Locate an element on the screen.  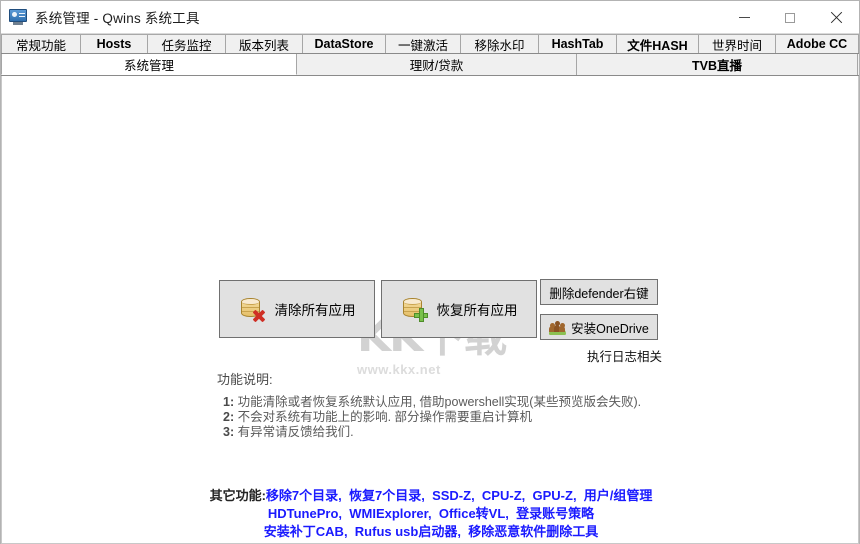
other-feature-link: 恢复7个目录, is located at coordinates (387, 495).